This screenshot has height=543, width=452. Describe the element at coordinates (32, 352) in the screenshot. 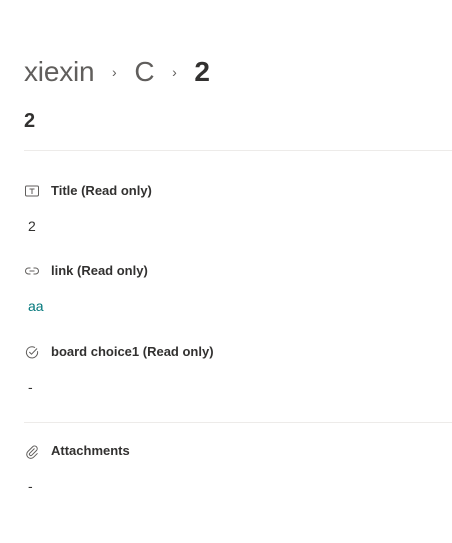

I see `choice-check-icon` at that location.